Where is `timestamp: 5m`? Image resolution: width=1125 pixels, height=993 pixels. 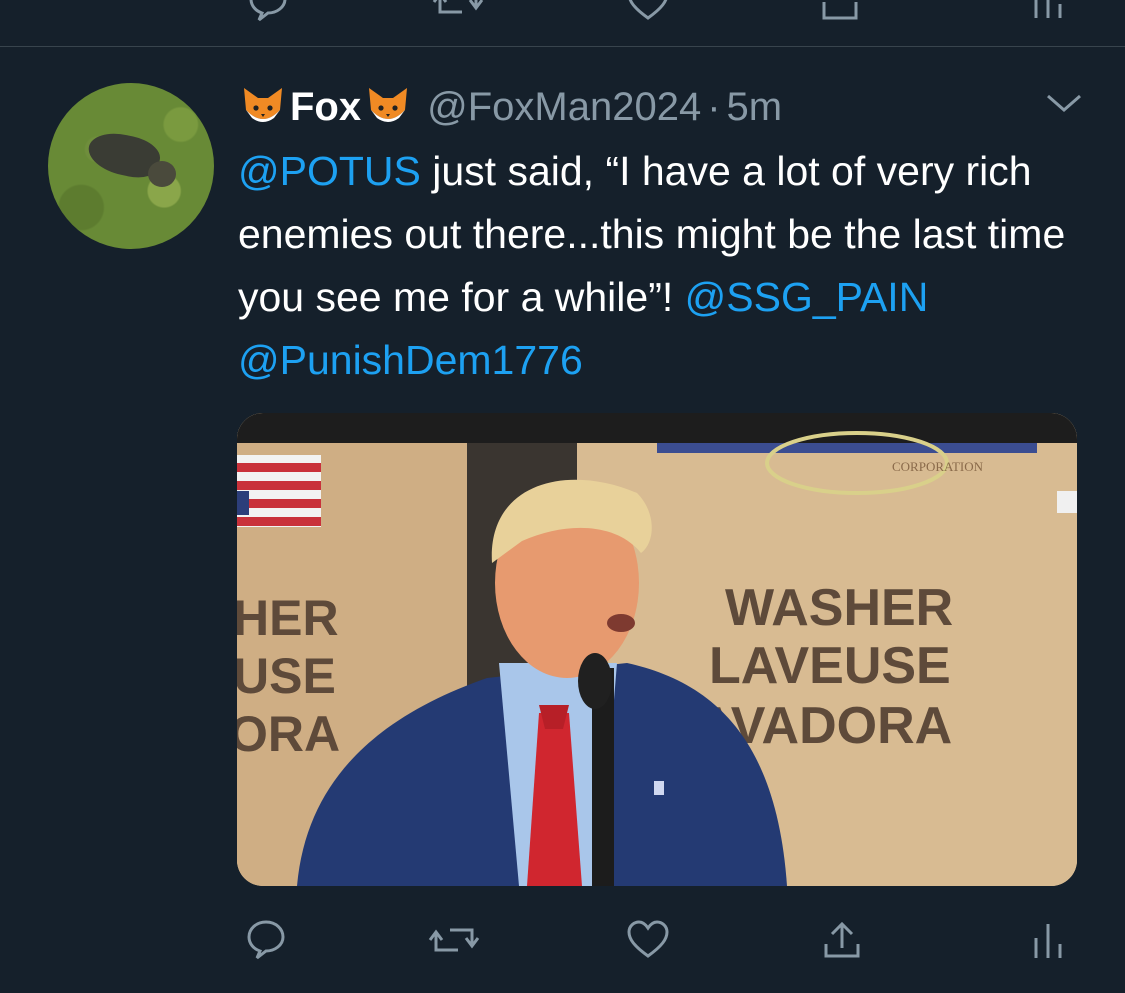
timestamp: 5m is located at coordinates (755, 107).